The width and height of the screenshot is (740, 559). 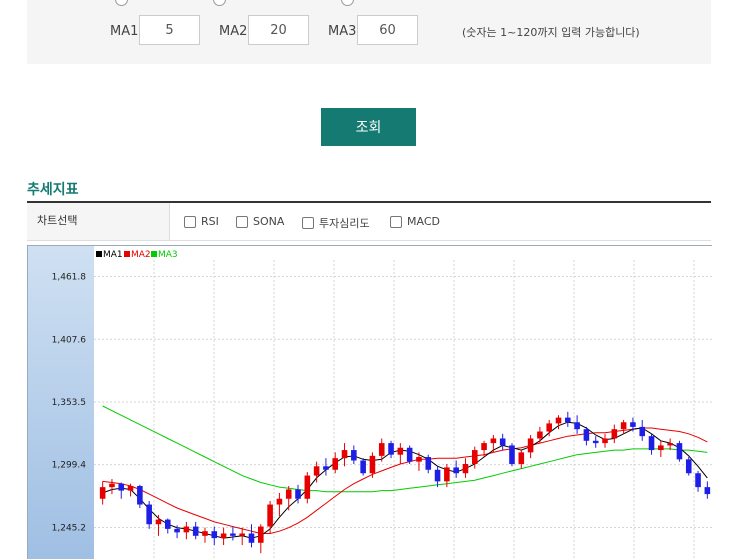 What do you see at coordinates (141, 255) in the screenshot?
I see `legend-ma2: MA2` at bounding box center [141, 255].